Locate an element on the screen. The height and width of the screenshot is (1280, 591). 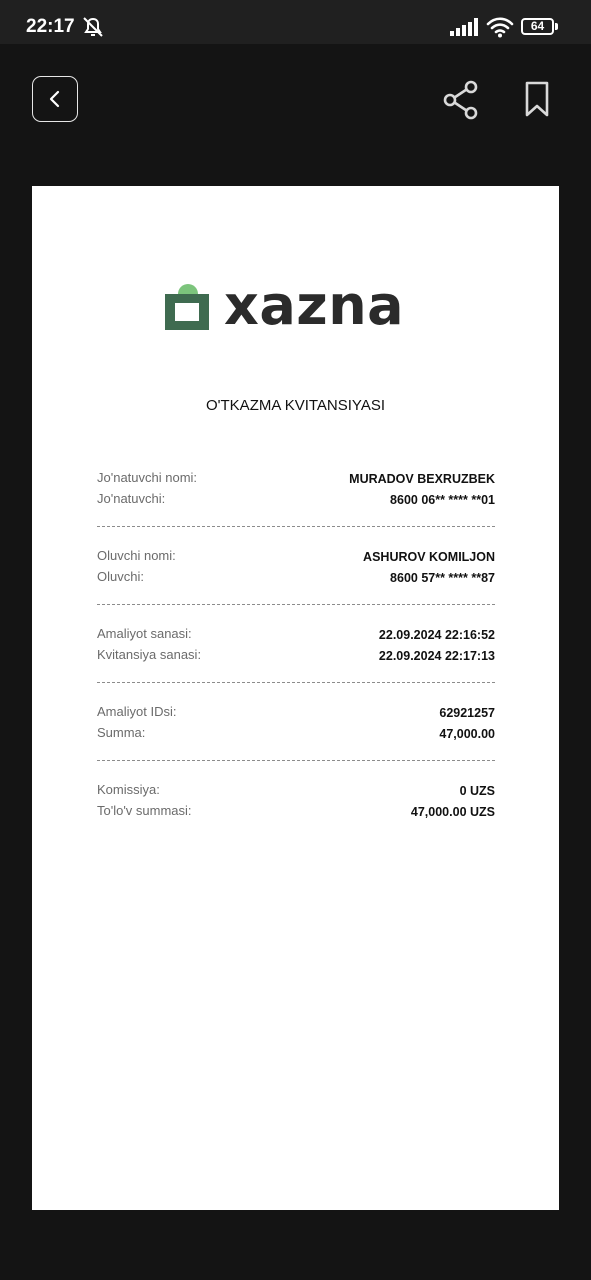
chevron-left-icon is located at coordinates (54, 99).